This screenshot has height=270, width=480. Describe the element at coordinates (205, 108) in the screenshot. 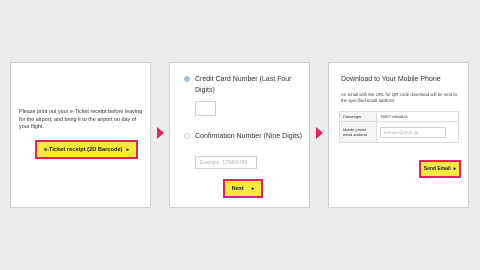

I see `credit-card-digits-input` at that location.